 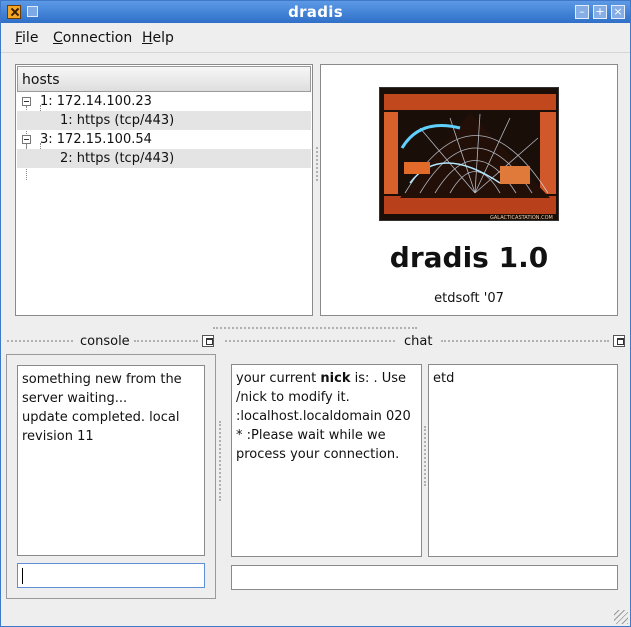 I want to click on menu-help: Help, so click(x=158, y=38).